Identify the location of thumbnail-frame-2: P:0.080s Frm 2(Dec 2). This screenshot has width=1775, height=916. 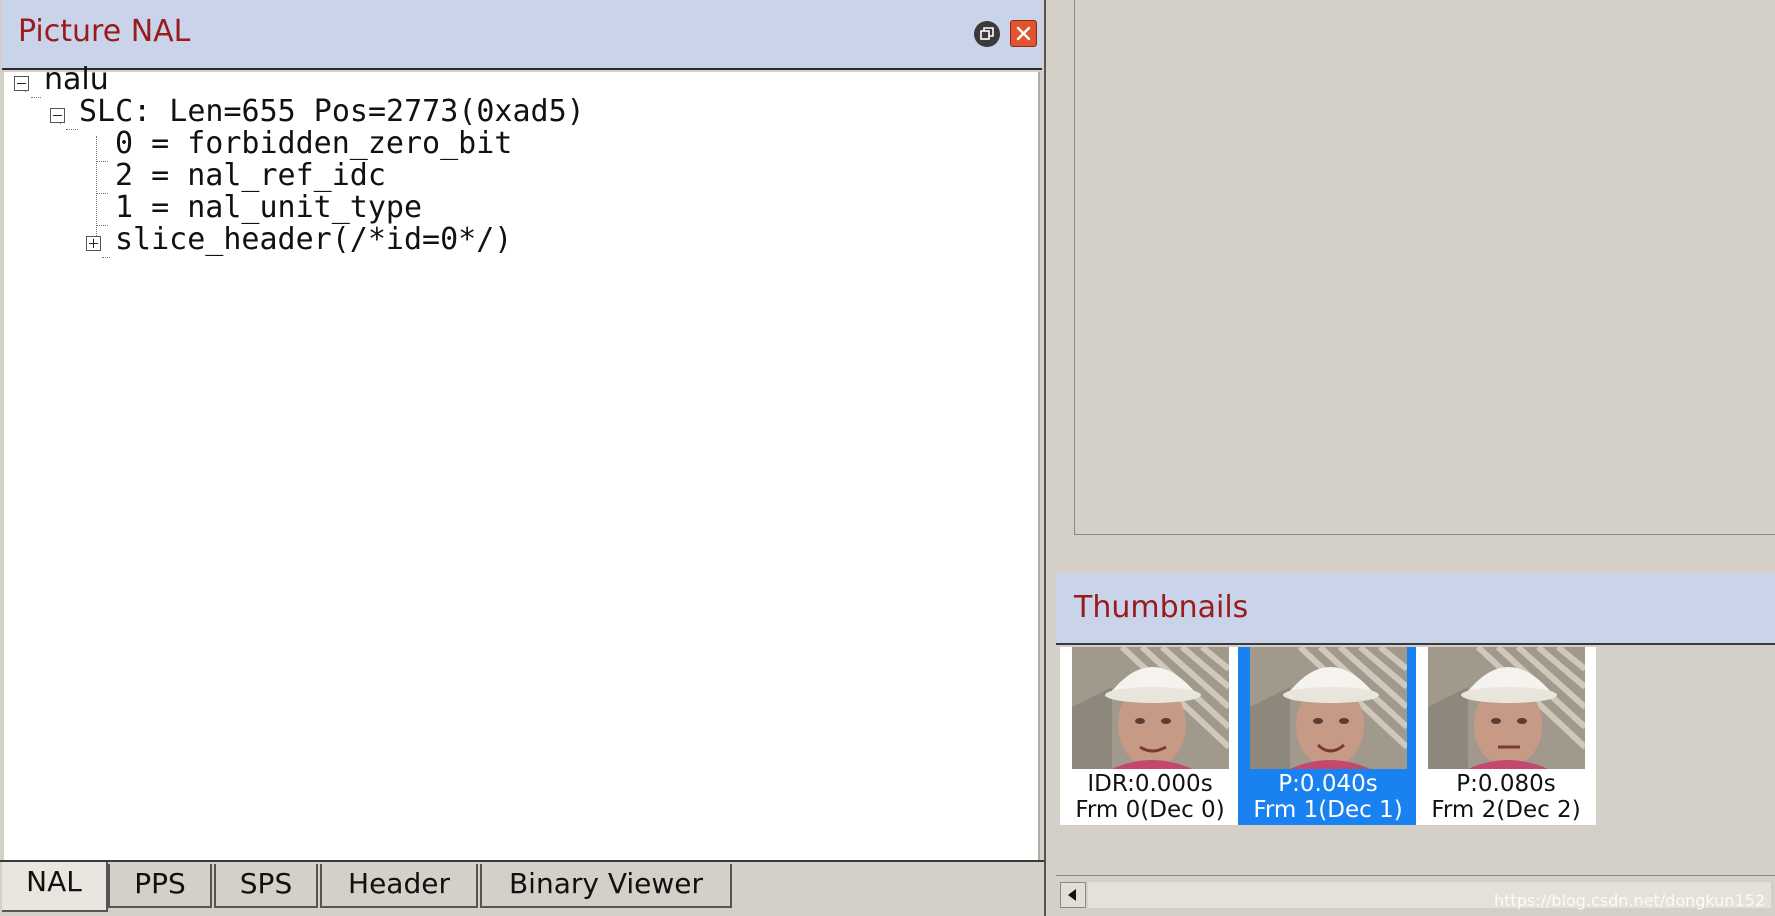
(1506, 736).